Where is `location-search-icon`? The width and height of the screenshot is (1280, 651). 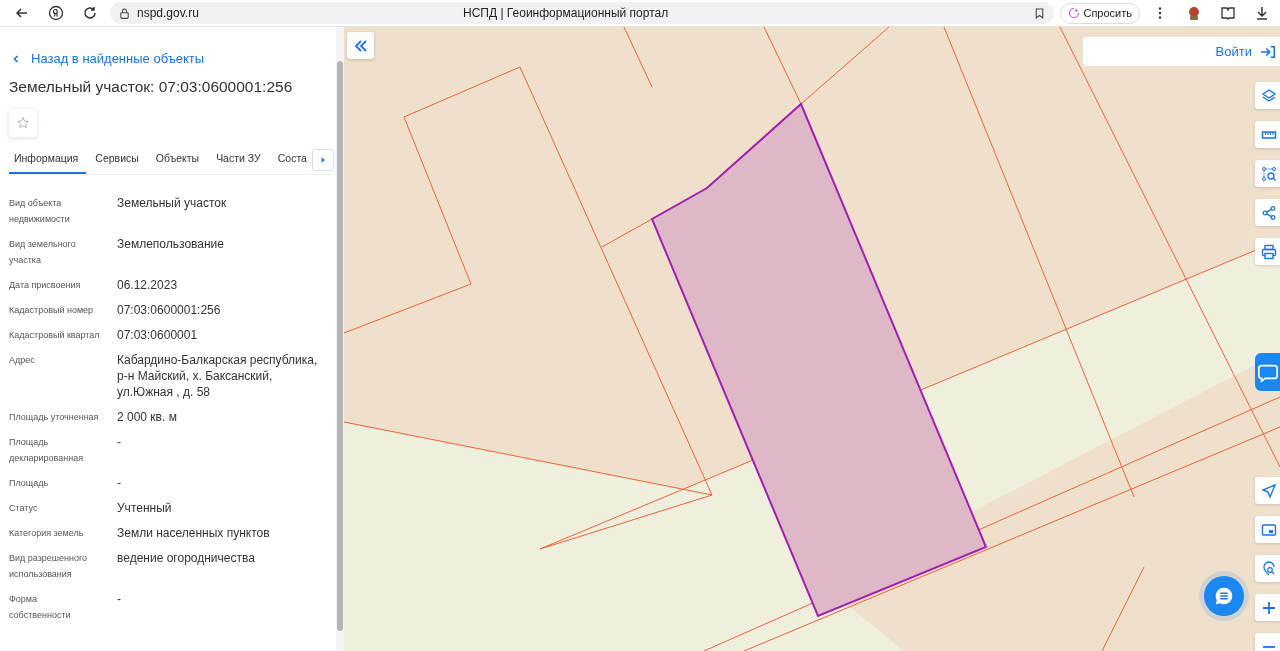 location-search-icon is located at coordinates (1269, 568).